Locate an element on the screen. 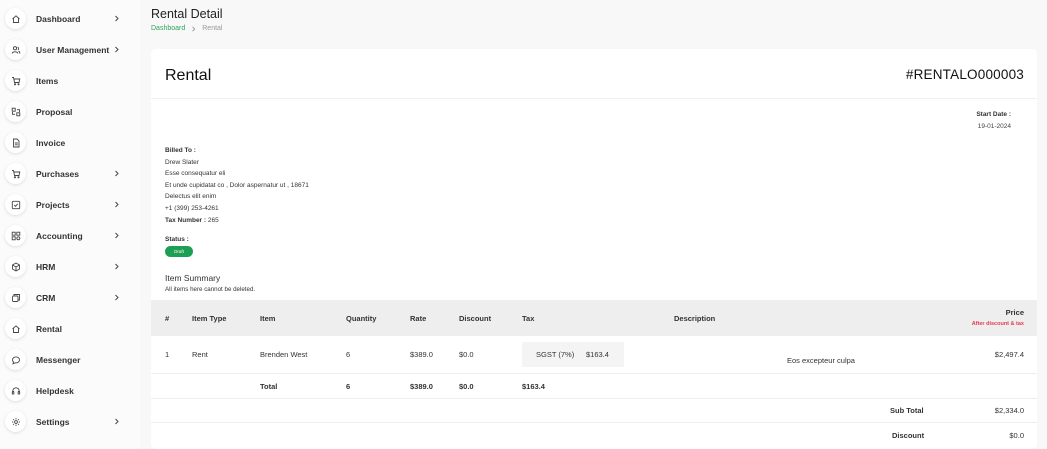 This screenshot has height=449, width=1047. sidebar-item-label: Helpdesk is located at coordinates (55, 390).